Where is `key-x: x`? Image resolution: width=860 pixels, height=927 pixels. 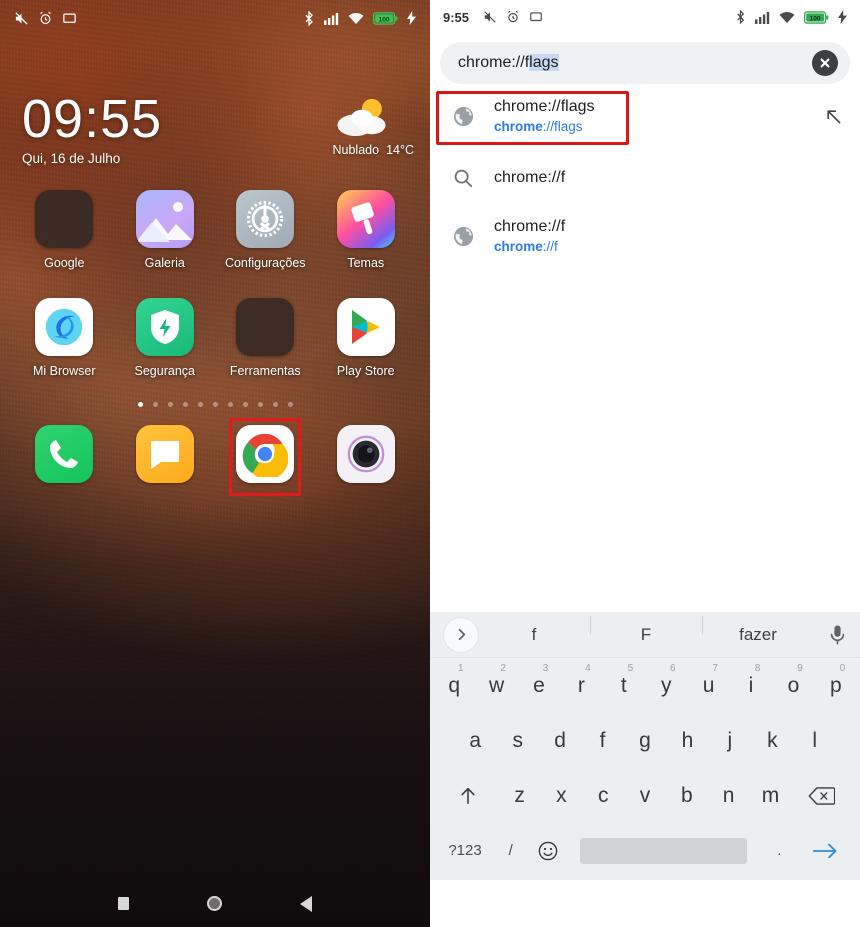 key-x: x is located at coordinates (561, 796).